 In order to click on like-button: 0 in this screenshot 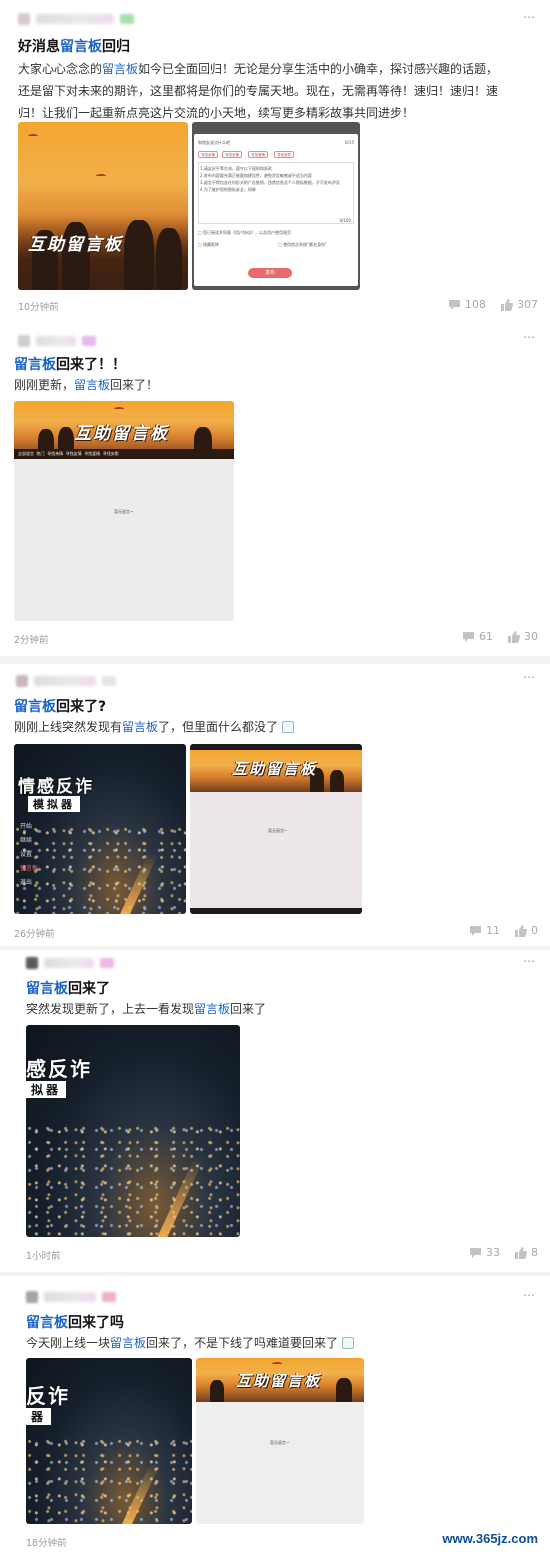, I will do `click(526, 930)`.